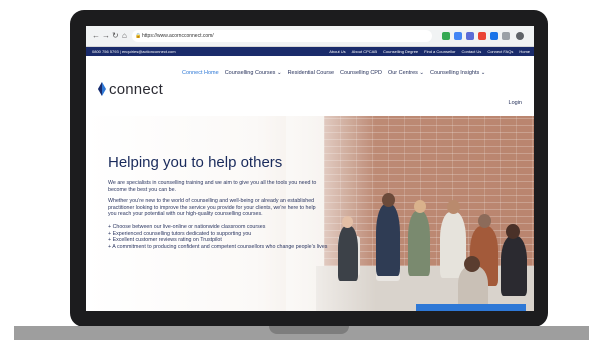  What do you see at coordinates (337, 51) in the screenshot?
I see `top-link-about: About Us` at bounding box center [337, 51].